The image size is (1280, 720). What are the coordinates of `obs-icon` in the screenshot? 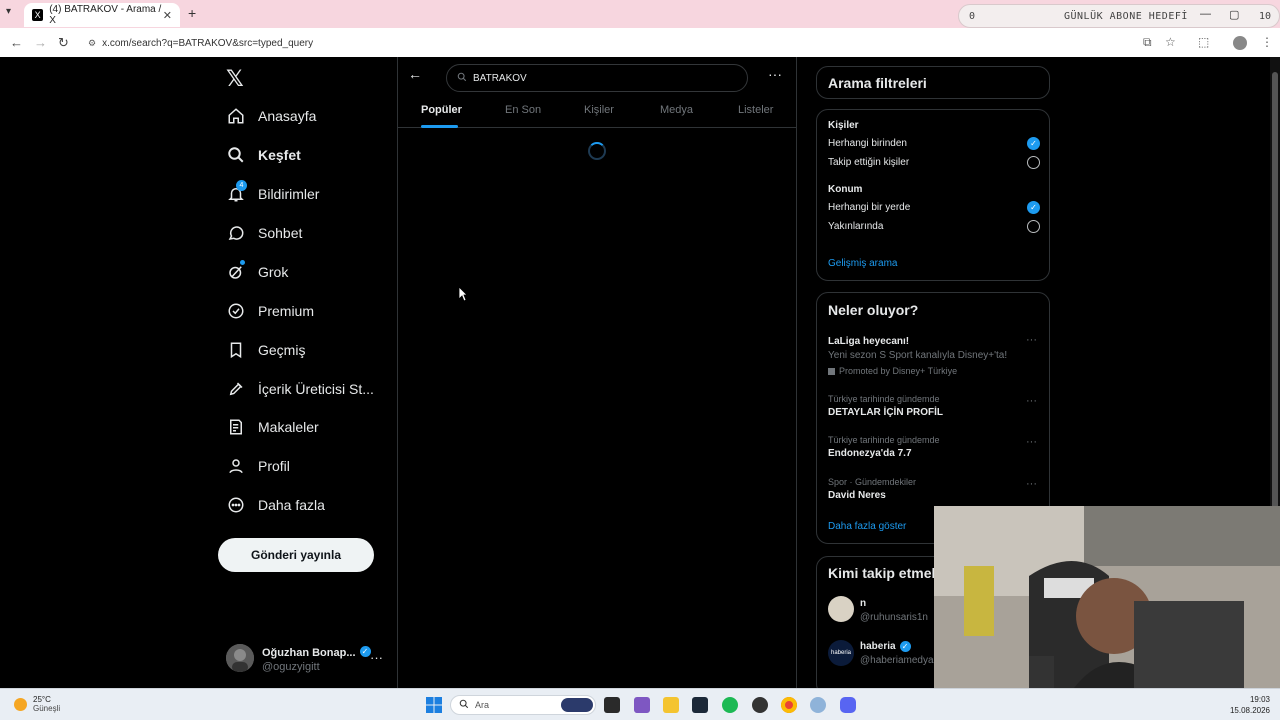 It's located at (760, 705).